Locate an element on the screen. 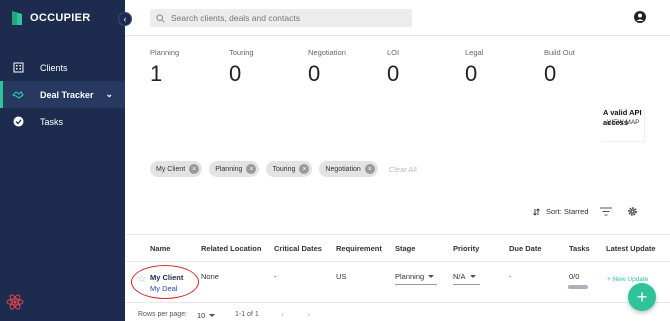 This screenshot has width=670, height=321. filter-chip-my-client: My Client × is located at coordinates (176, 169).